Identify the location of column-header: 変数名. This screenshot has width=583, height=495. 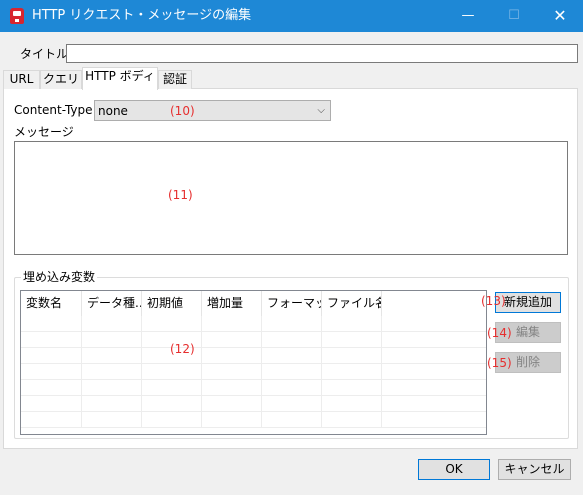
(51, 303).